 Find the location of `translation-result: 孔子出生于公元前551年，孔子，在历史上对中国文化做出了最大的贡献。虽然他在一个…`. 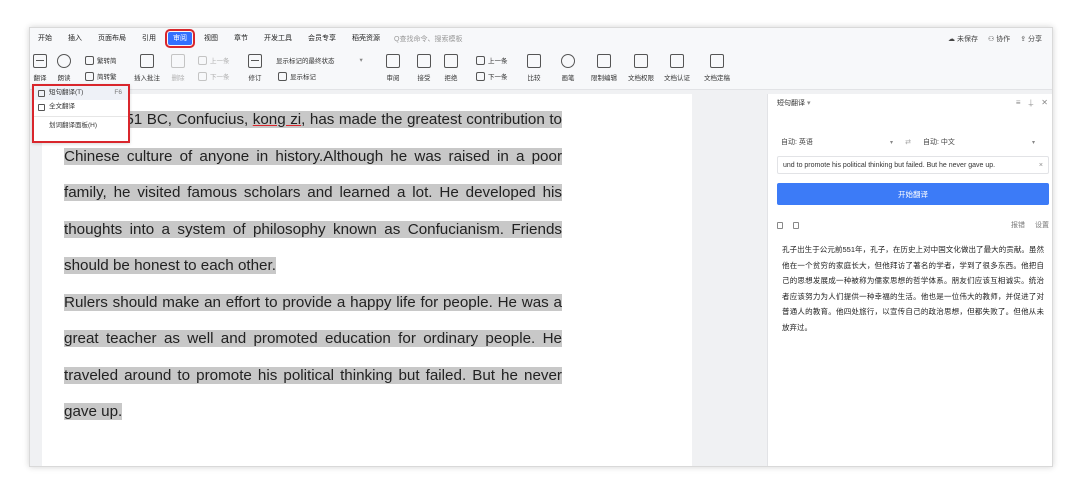

translation-result: 孔子出生于公元前551年，孔子，在历史上对中国文化做出了最大的贡献。虽然他在一个… is located at coordinates (913, 288).